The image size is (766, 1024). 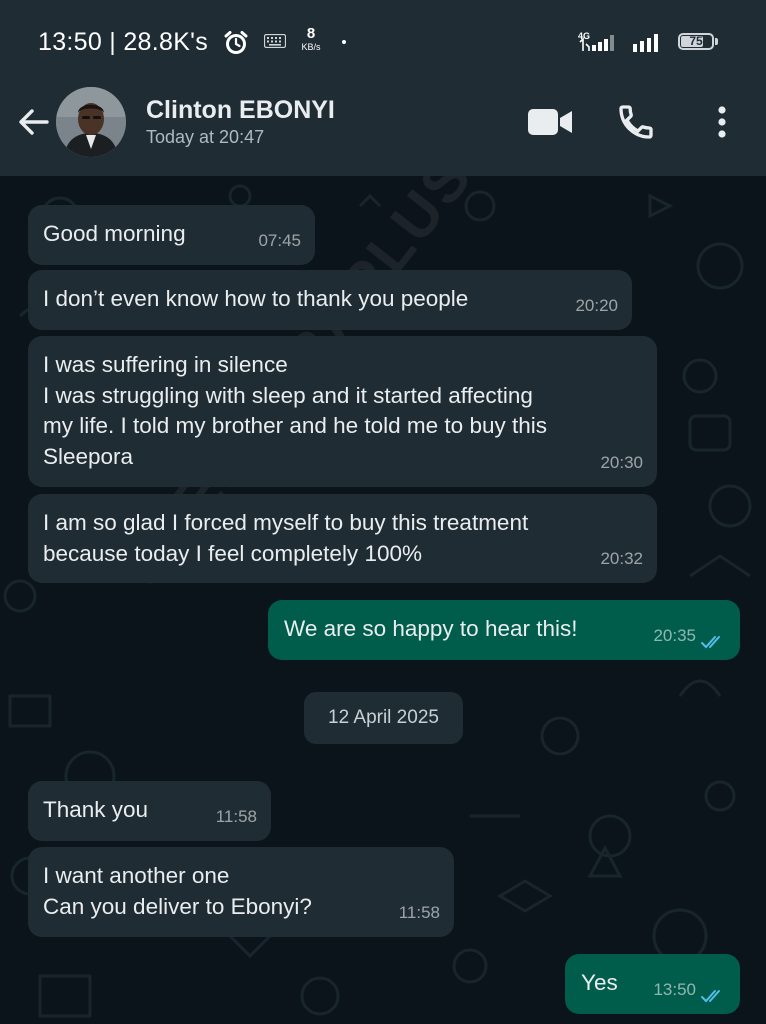 I want to click on message-time: 20:20, so click(x=596, y=305).